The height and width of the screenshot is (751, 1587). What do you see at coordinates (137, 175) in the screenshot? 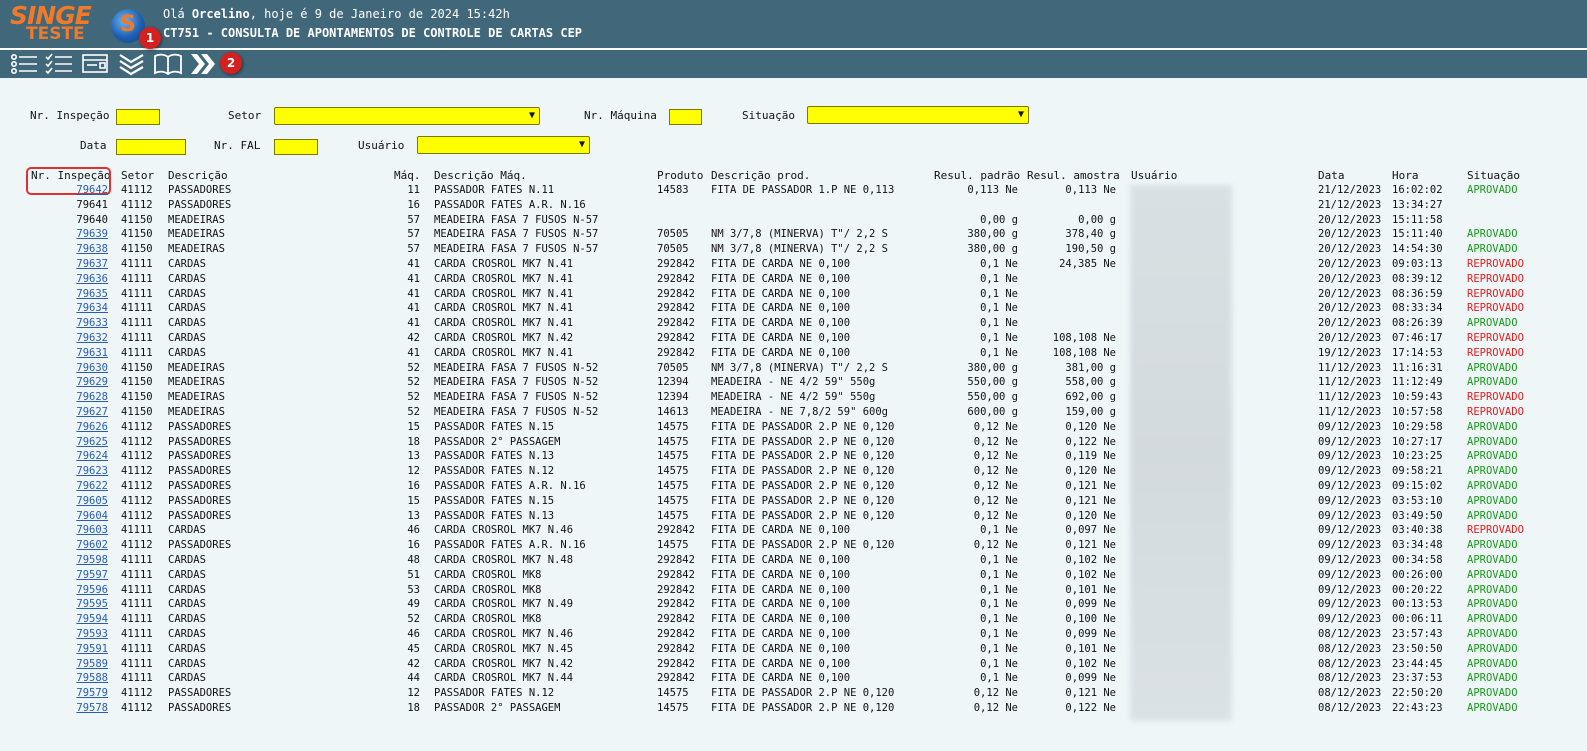
I see `col-header-setor: Setor` at bounding box center [137, 175].